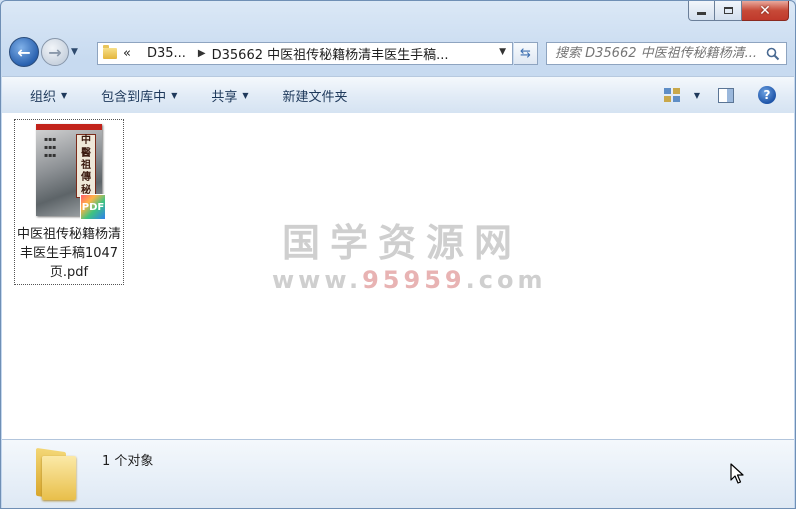 The image size is (796, 509). I want to click on new-folder-label: 新建文件夹, so click(315, 97).